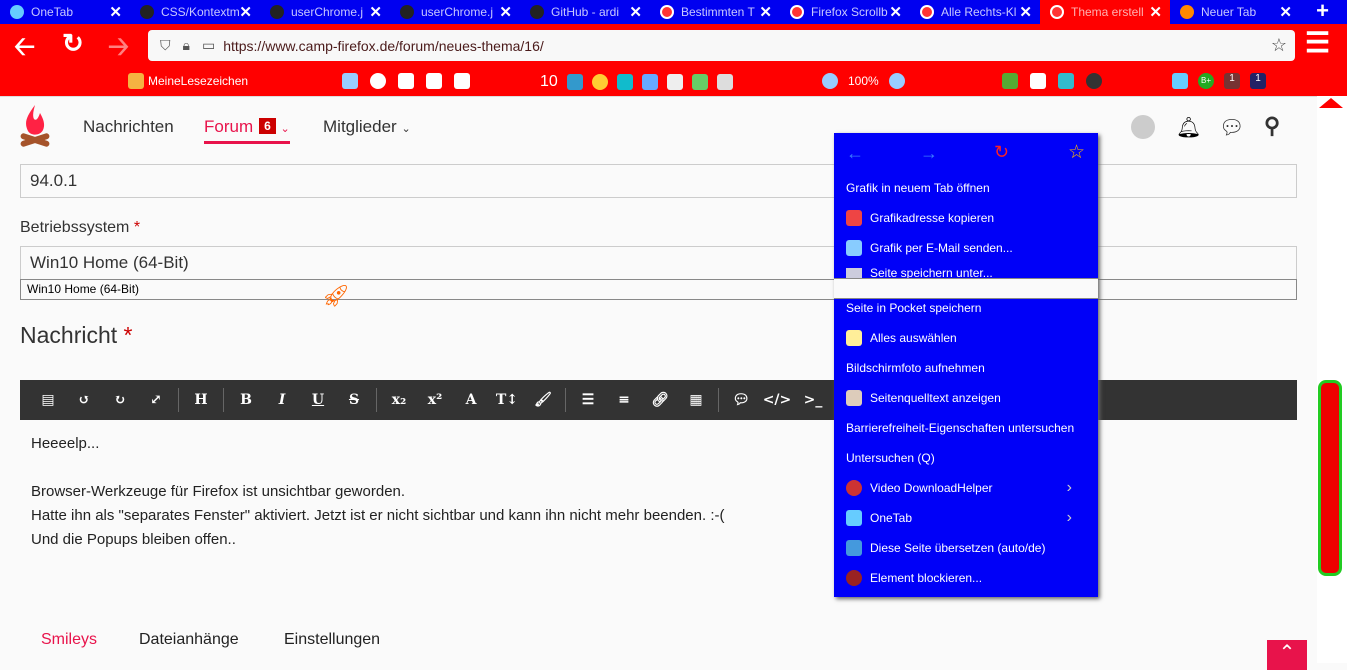  Describe the element at coordinates (1317, 42) in the screenshot. I see `menu-icon: ☰` at that location.